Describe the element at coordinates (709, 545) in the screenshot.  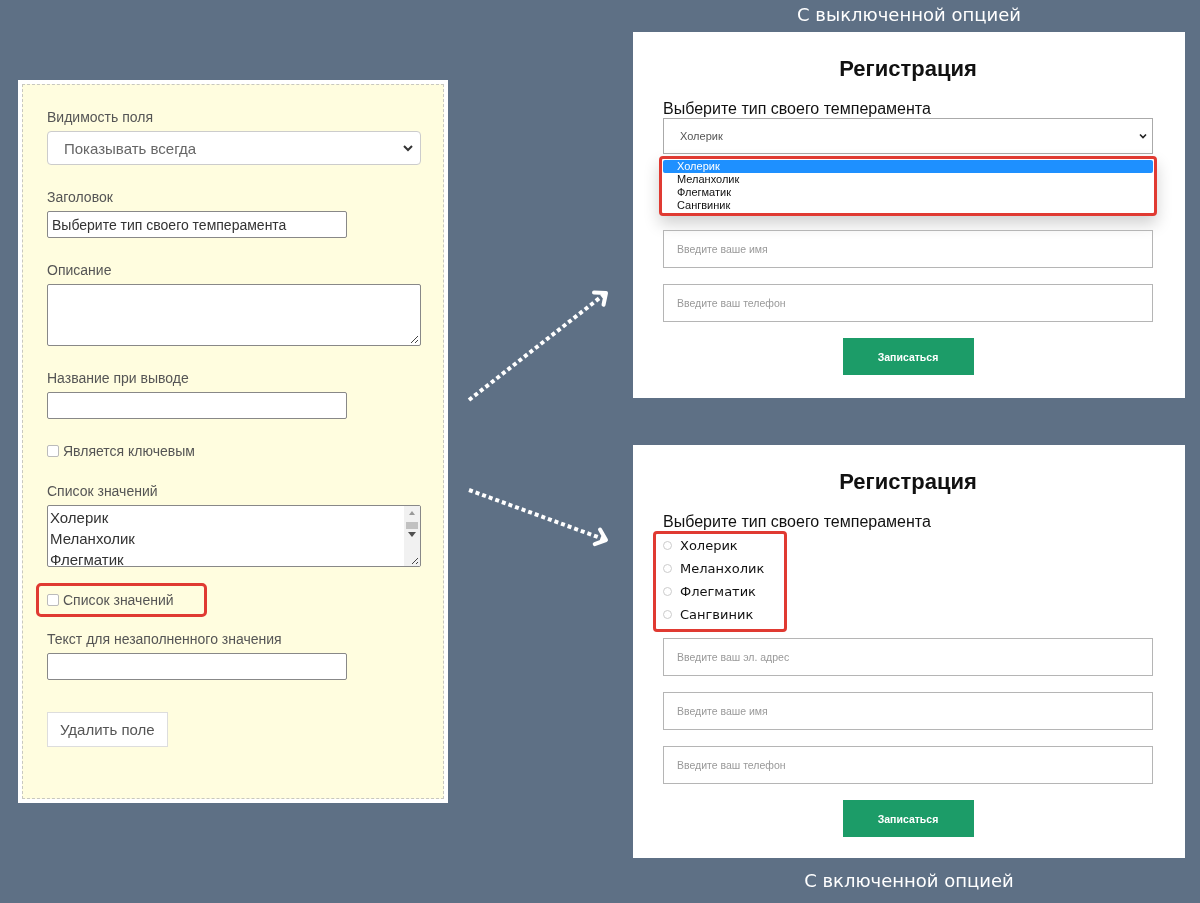
I see `radio-label: Холерик` at that location.